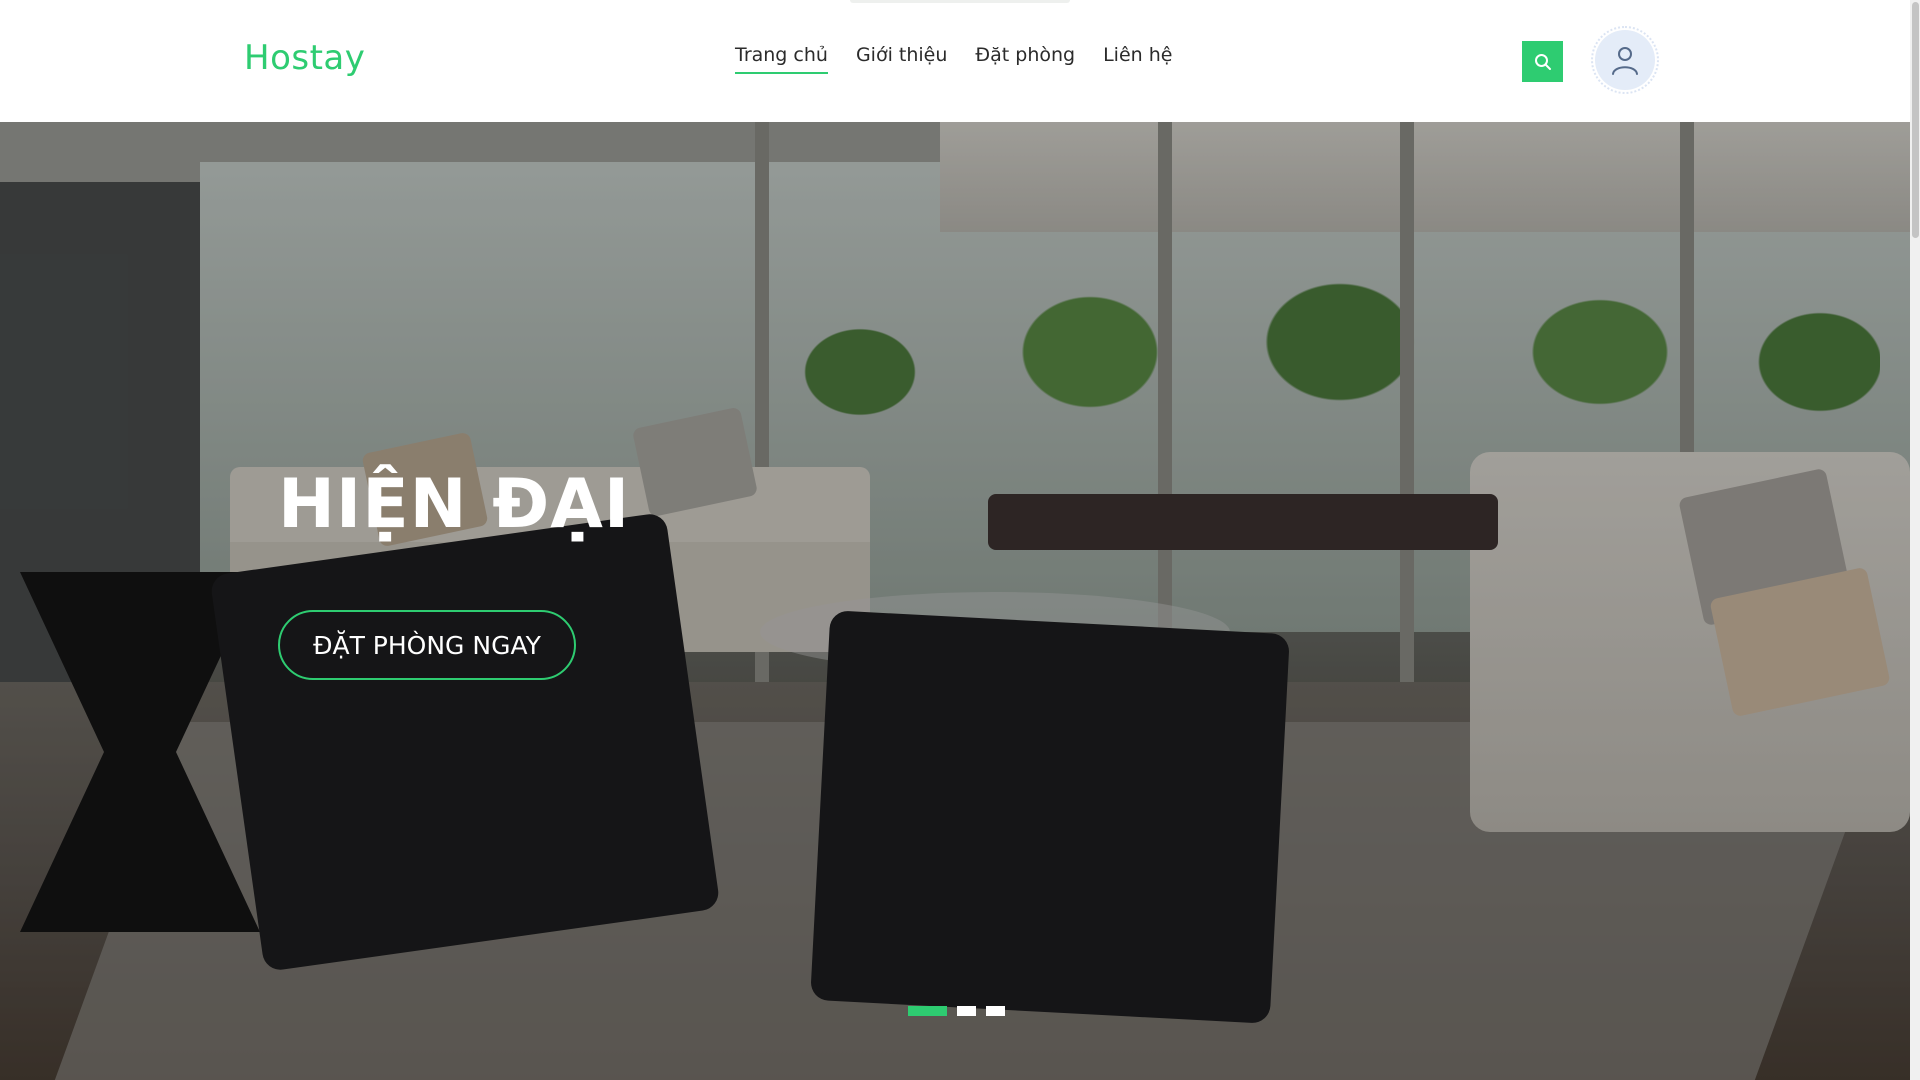 Image resolution: width=1920 pixels, height=1080 pixels. What do you see at coordinates (1915, 120) in the screenshot?
I see `scrollbar-thumb` at bounding box center [1915, 120].